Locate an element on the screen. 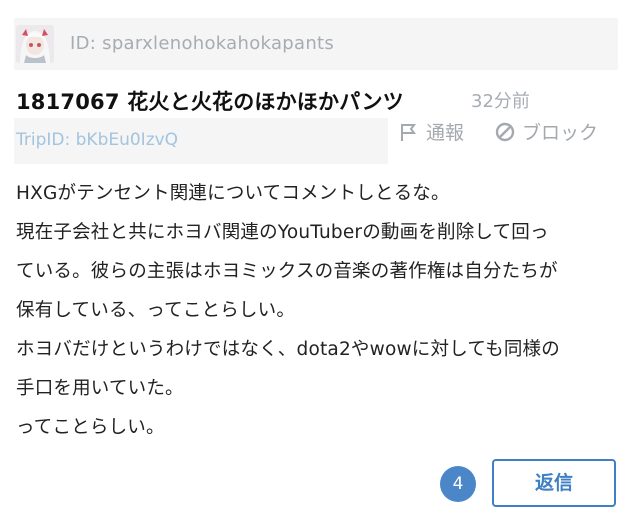  avatar is located at coordinates (35, 44).